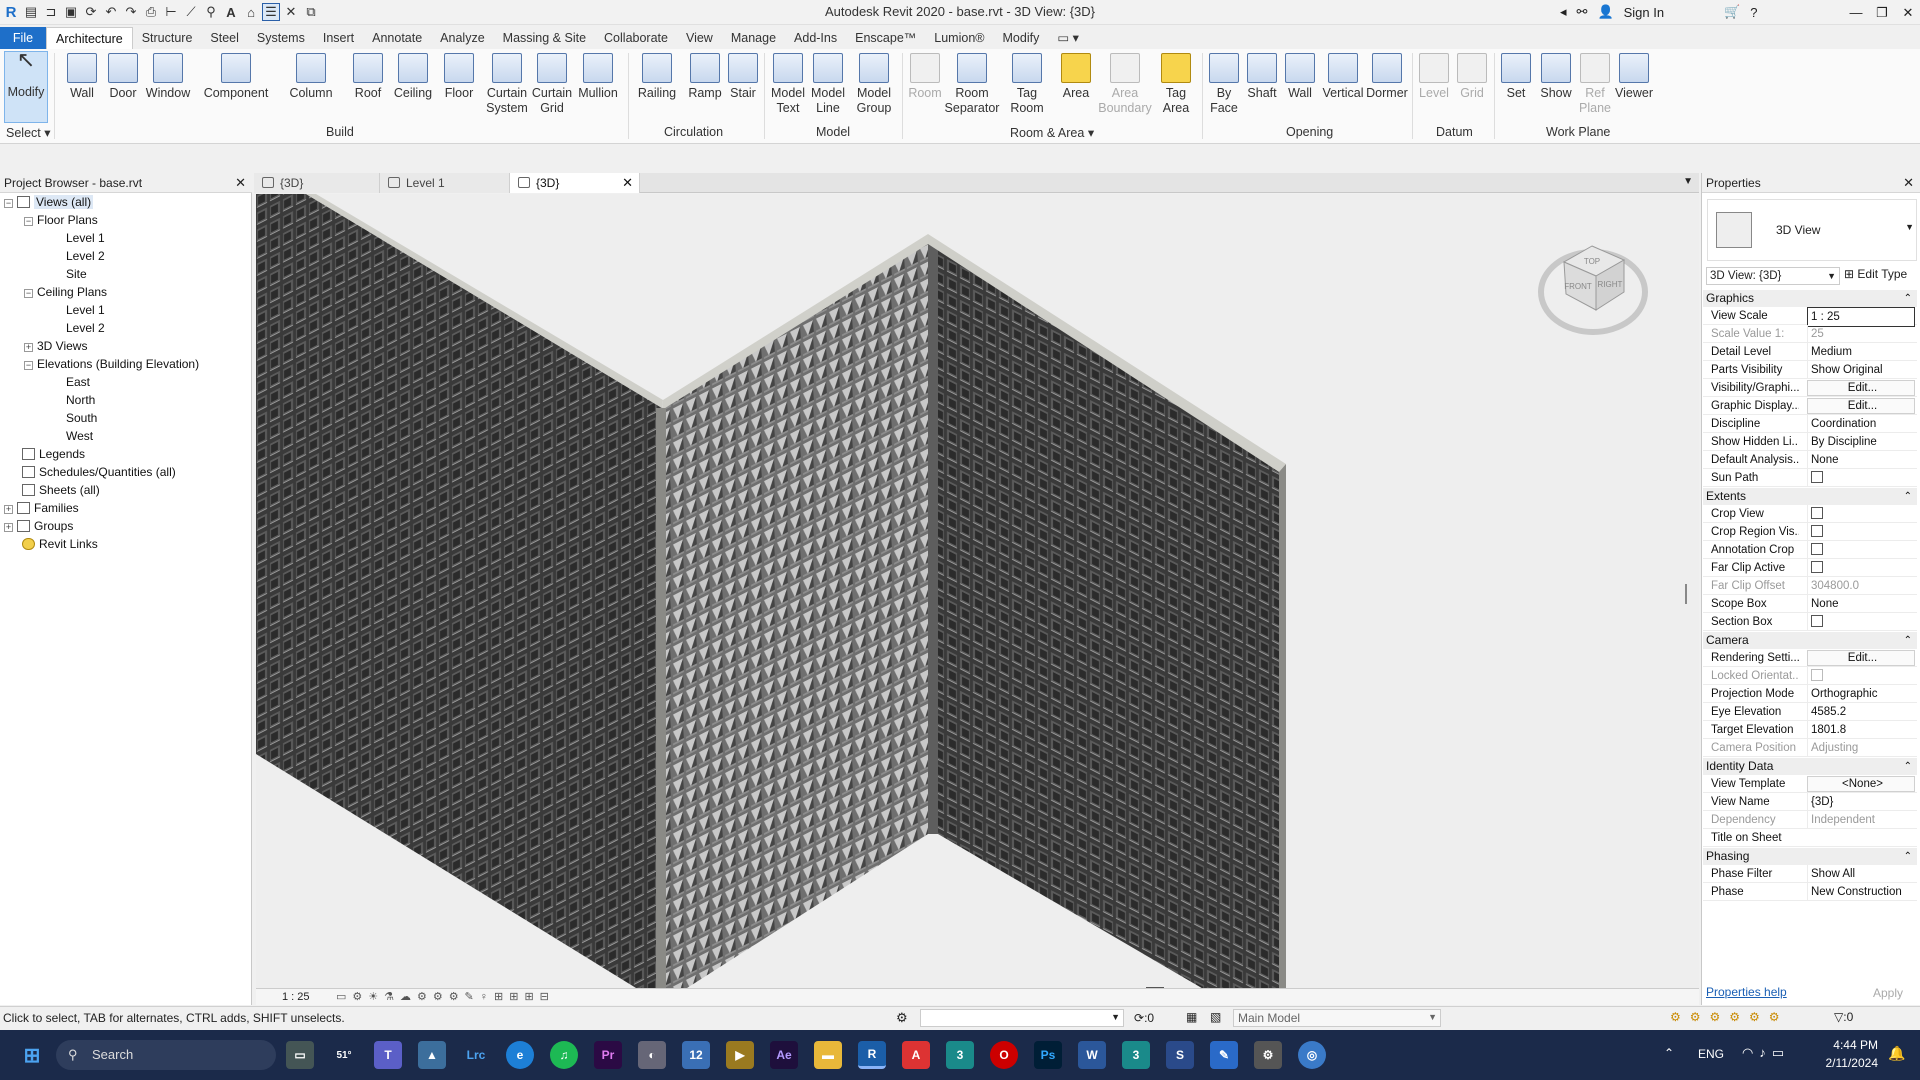  I want to click on chevron-left-icon: ◂, so click(1563, 12).